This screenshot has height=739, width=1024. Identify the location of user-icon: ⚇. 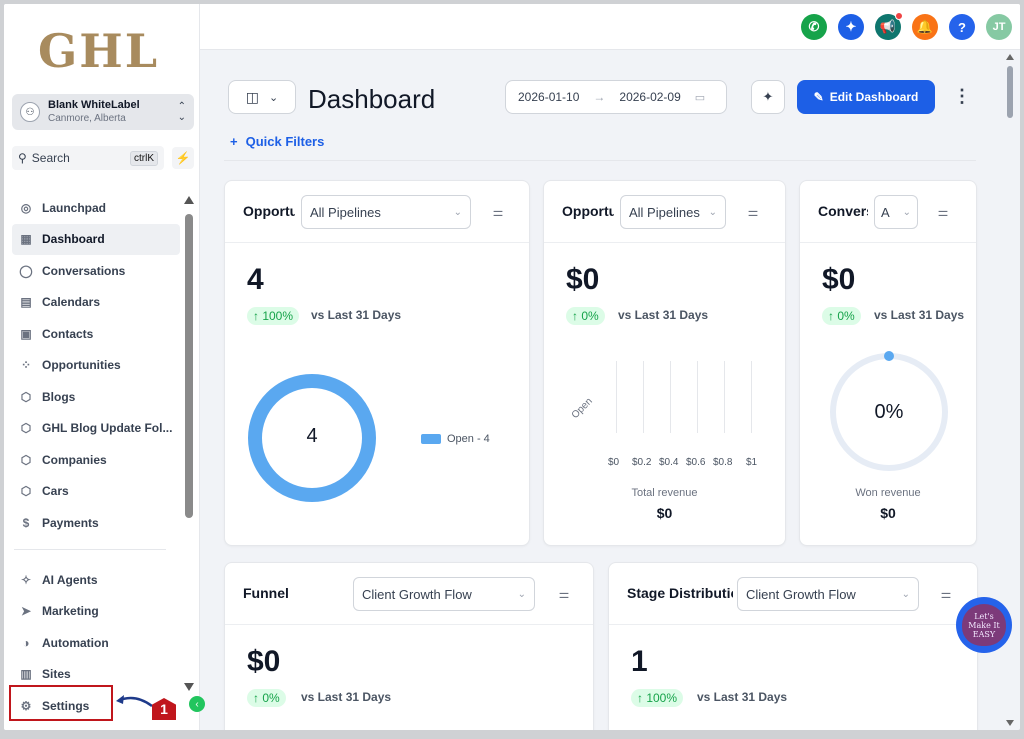
(30, 112).